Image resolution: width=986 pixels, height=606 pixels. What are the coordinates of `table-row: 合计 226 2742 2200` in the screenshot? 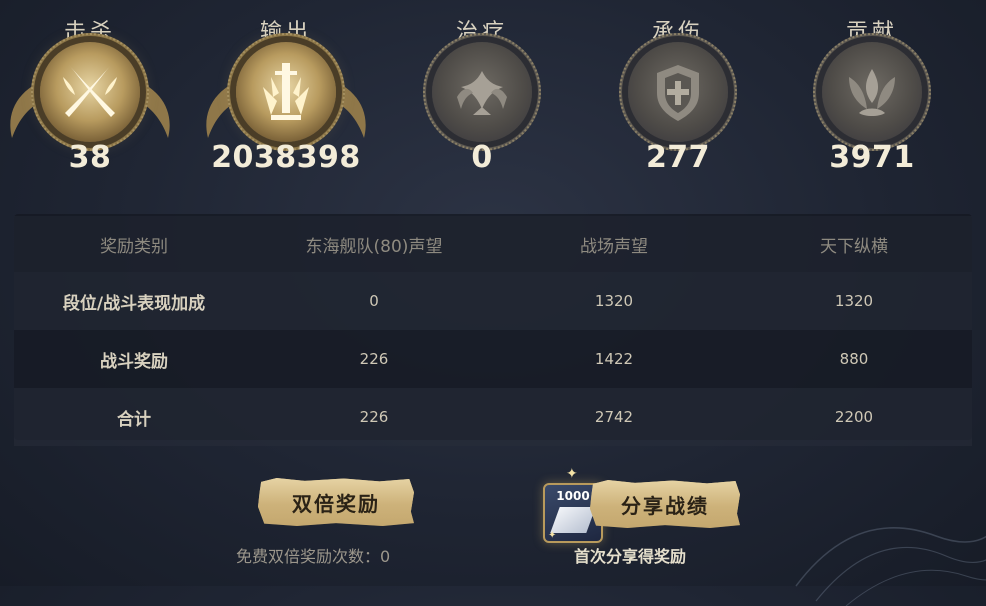 It's located at (493, 417).